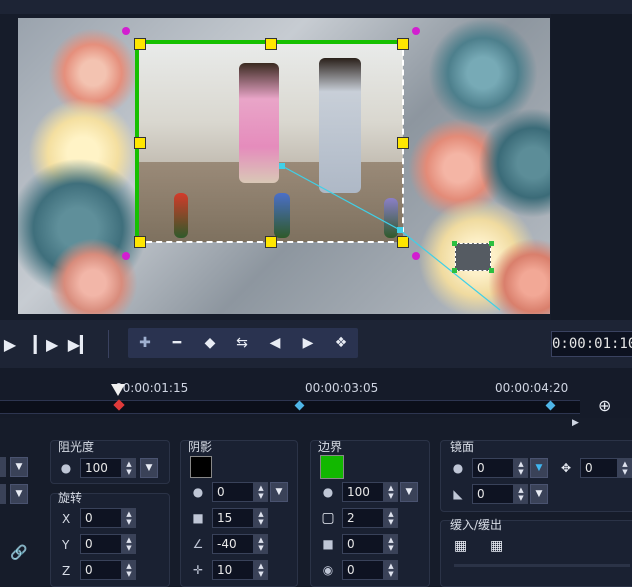 The width and height of the screenshot is (632, 587). I want to click on border-color-swatch, so click(332, 467).